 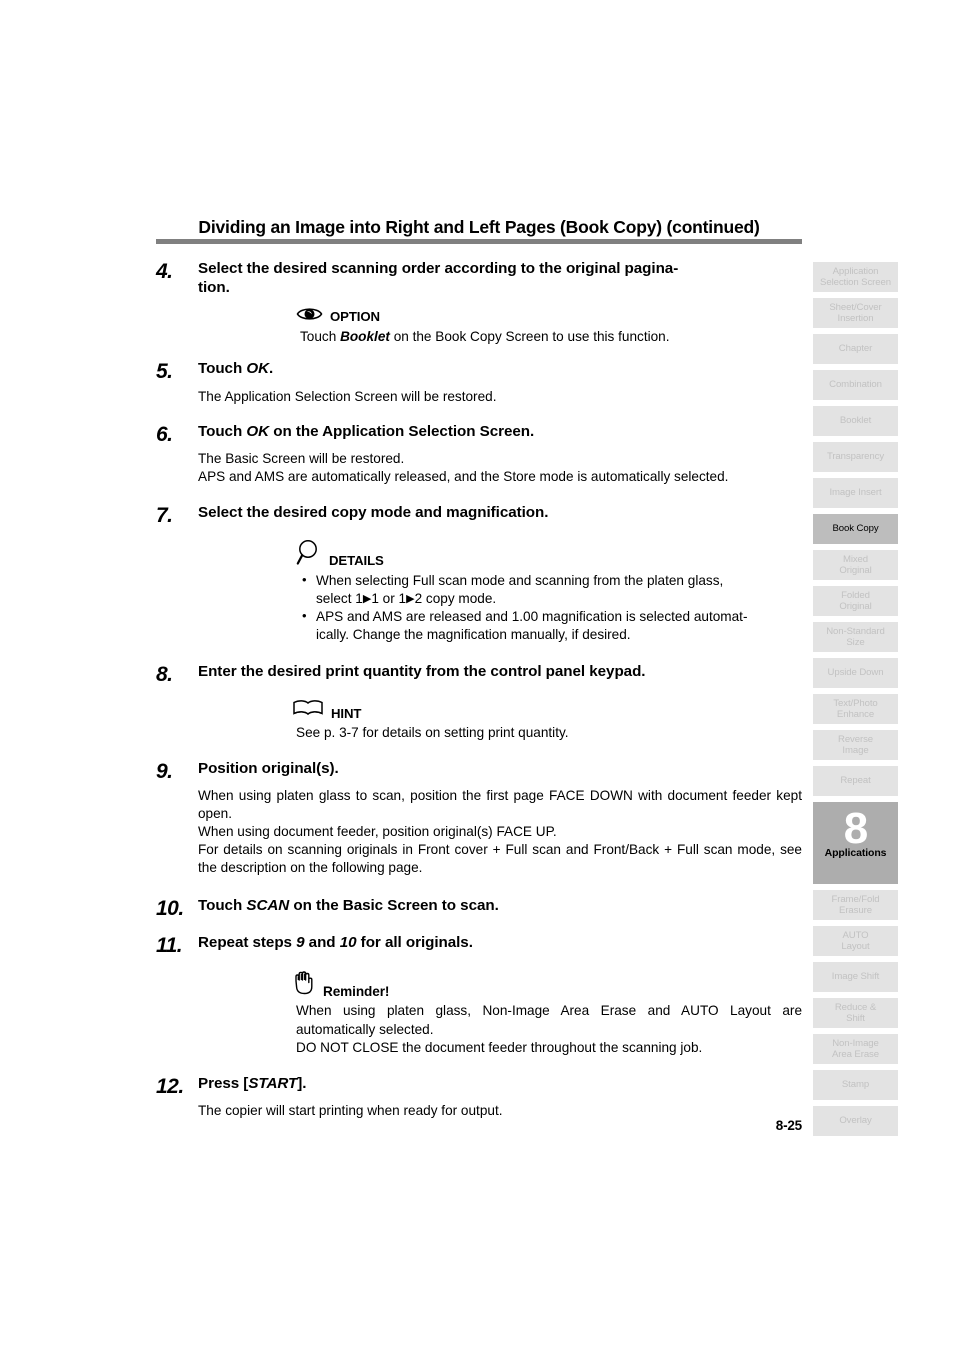 What do you see at coordinates (855, 1121) in the screenshot?
I see `sidebar-tab-overlay: Overlay` at bounding box center [855, 1121].